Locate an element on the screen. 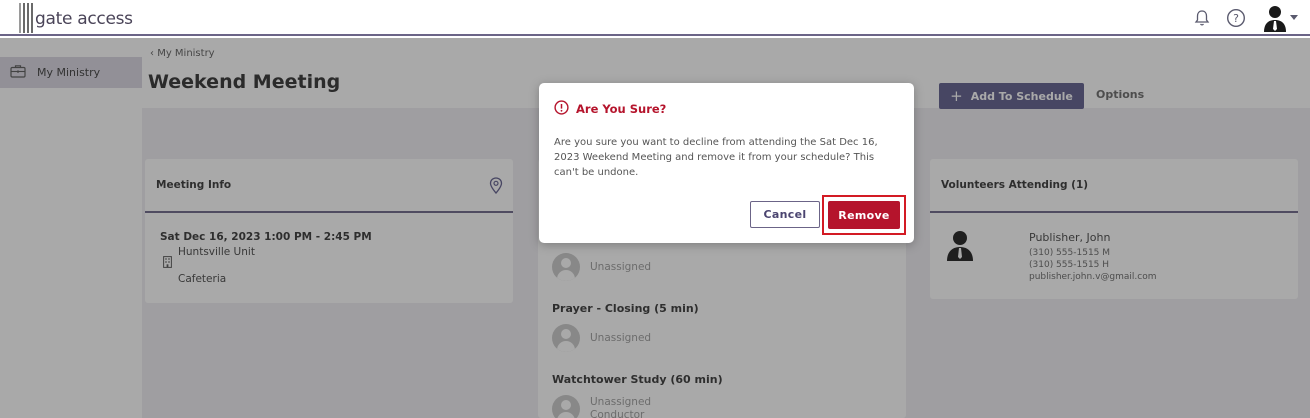 This screenshot has height=418, width=1310. alert-circle-icon is located at coordinates (561, 109).